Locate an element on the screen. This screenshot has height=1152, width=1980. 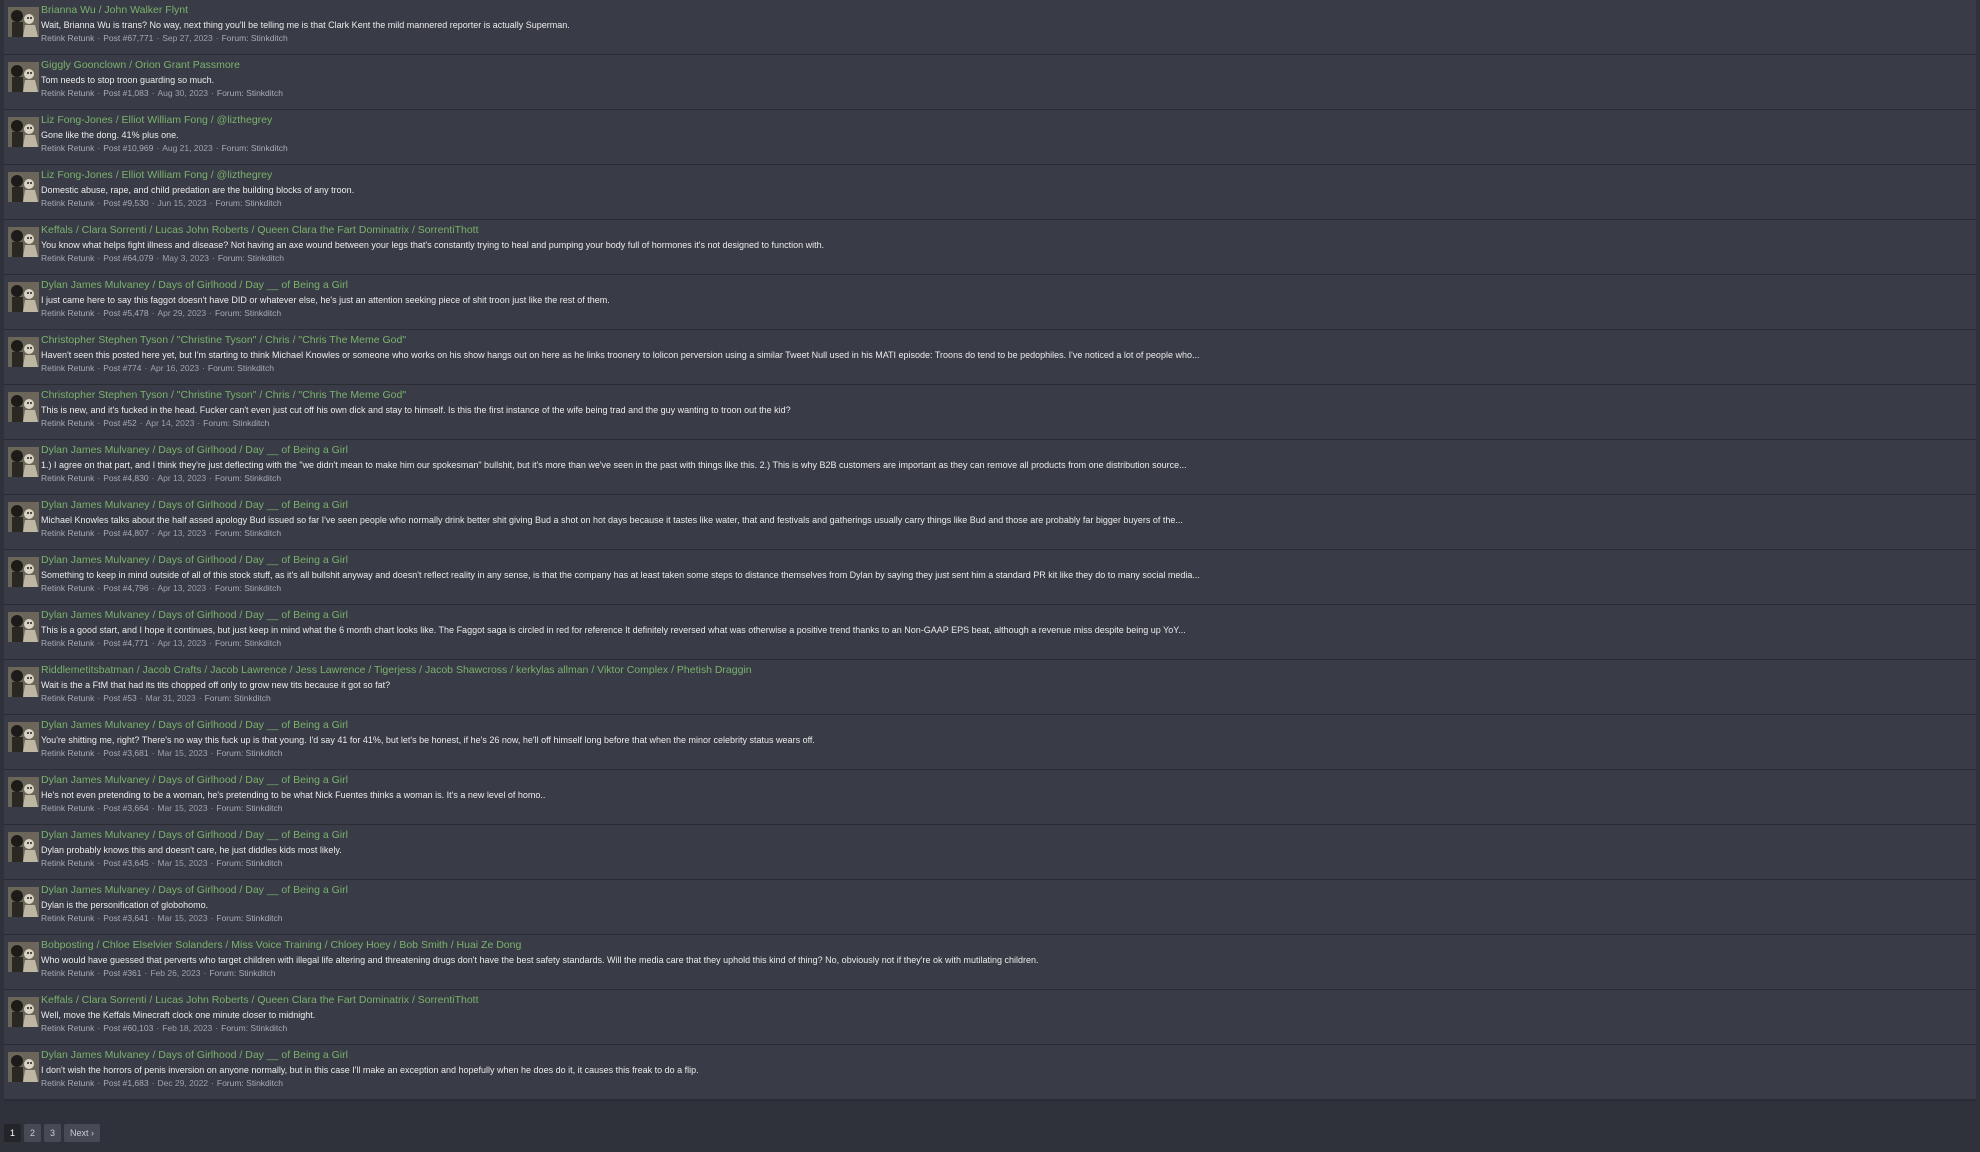
post-number-link: Post #67,771 is located at coordinates (128, 38).